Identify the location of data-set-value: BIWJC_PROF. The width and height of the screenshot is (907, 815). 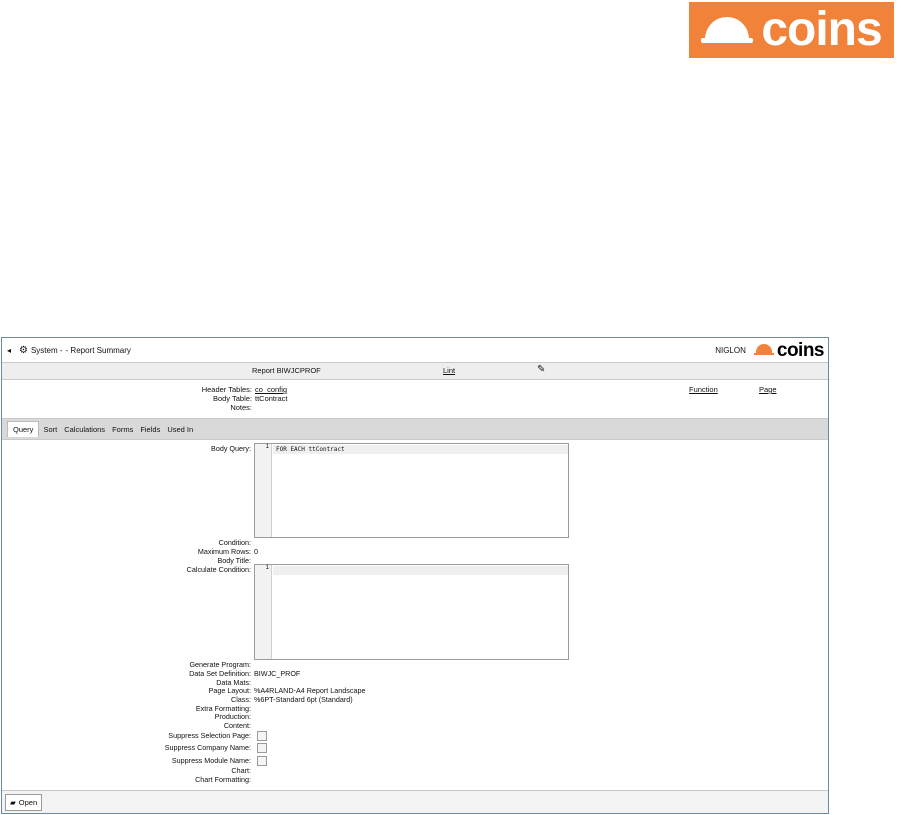
(277, 673).